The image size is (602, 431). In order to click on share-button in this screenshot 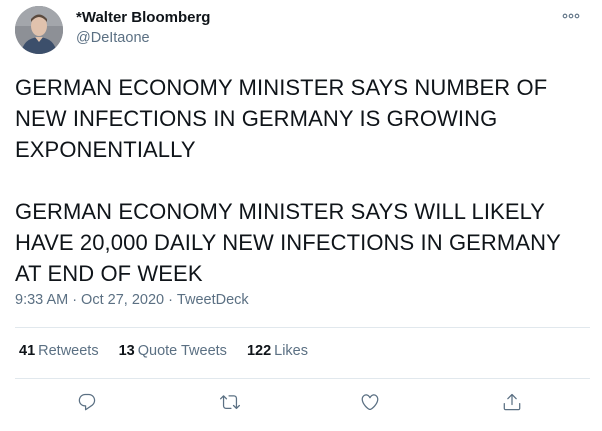, I will do `click(512, 402)`.